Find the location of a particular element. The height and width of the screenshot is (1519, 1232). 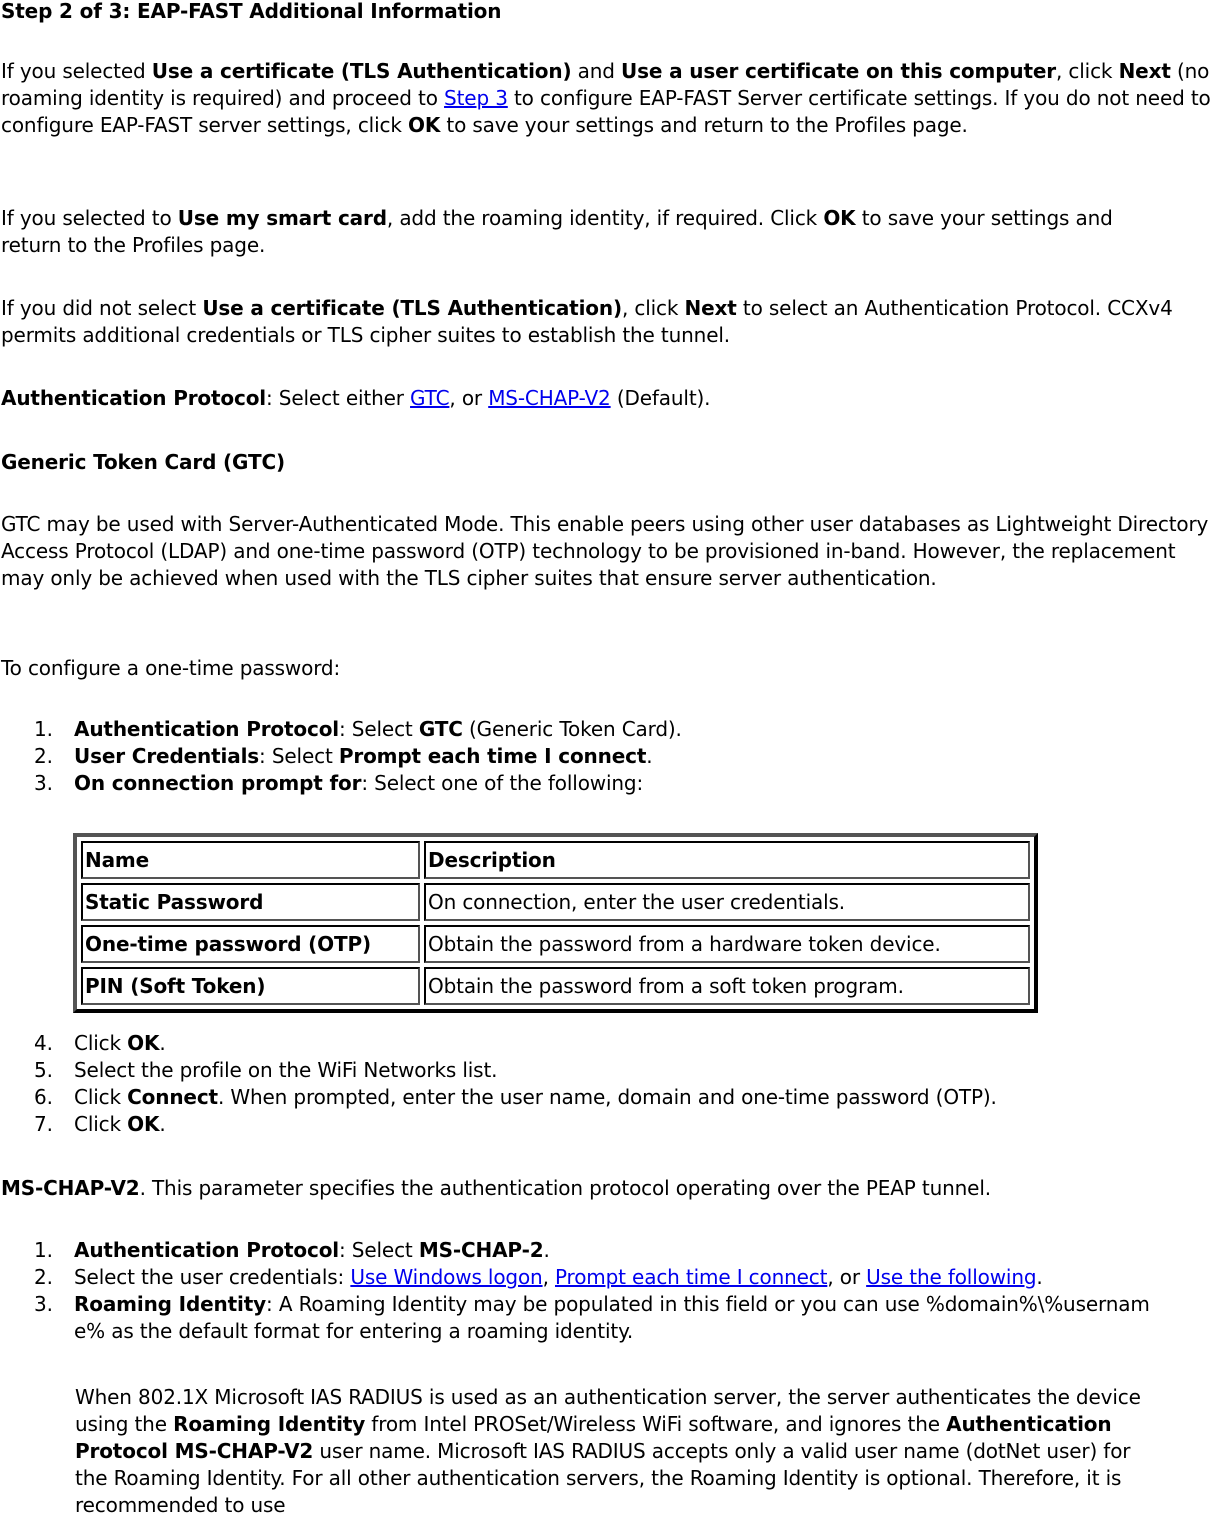

step-3-link: Step 3 is located at coordinates (476, 98).